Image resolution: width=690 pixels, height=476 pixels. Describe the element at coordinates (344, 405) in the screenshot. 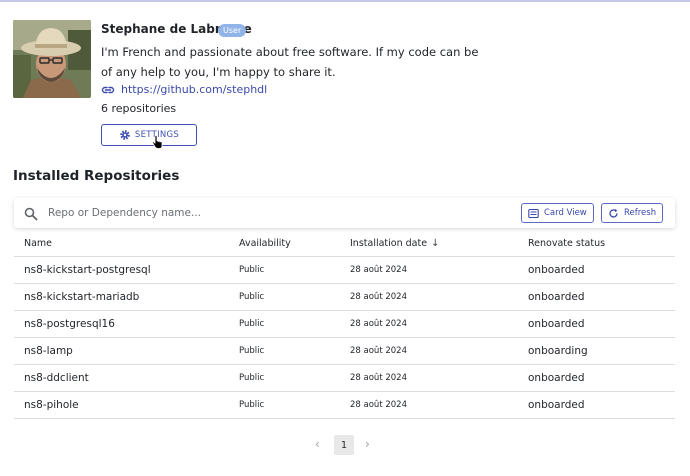

I see `table-row: ns8-pihole Public 28 août 2024 onboarded` at that location.